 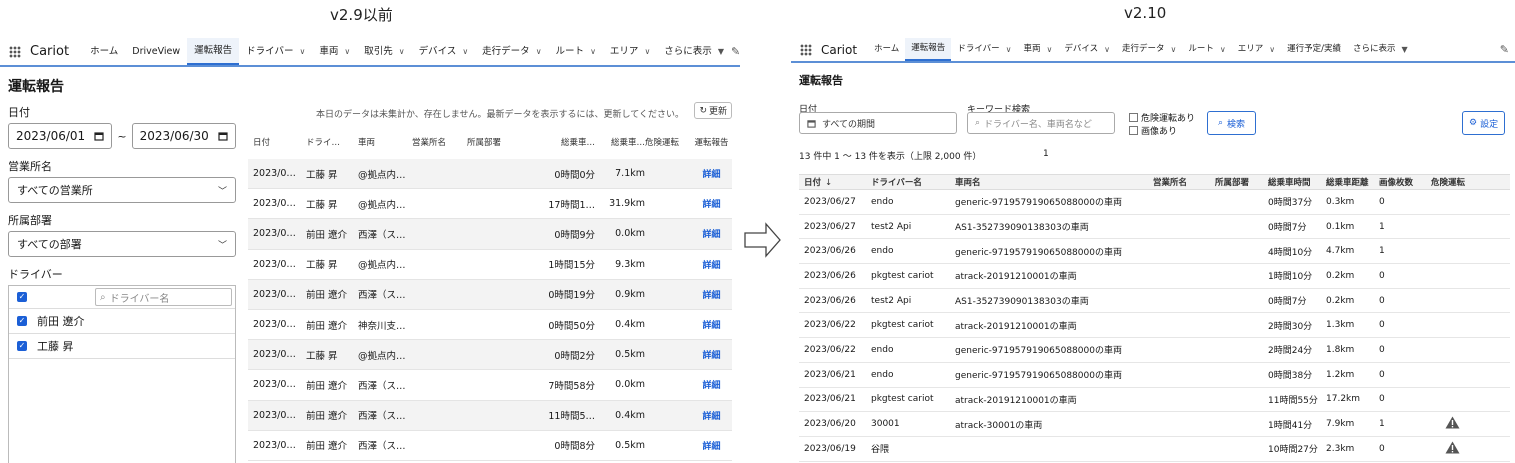 What do you see at coordinates (122, 321) in the screenshot?
I see `driver-list-item: ✓ 前田 遼介` at bounding box center [122, 321].